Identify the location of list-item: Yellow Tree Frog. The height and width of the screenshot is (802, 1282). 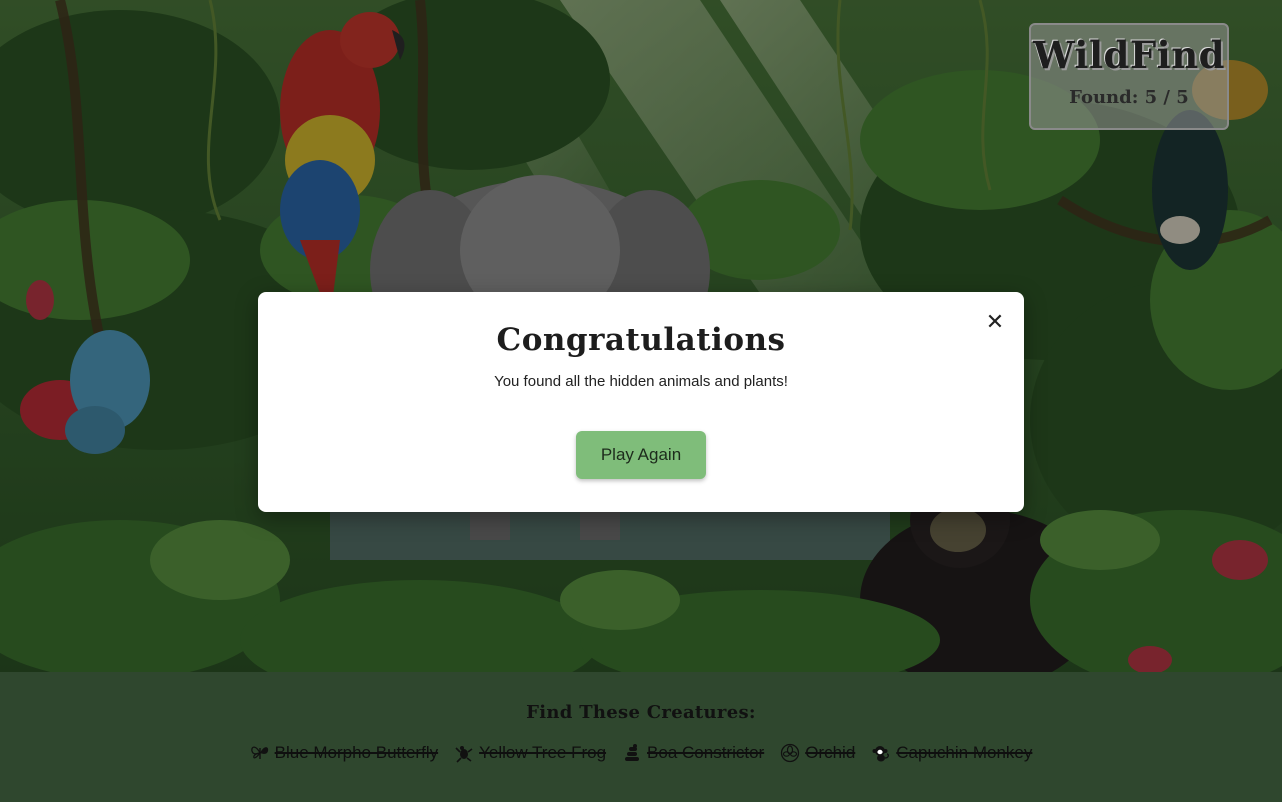
(530, 753).